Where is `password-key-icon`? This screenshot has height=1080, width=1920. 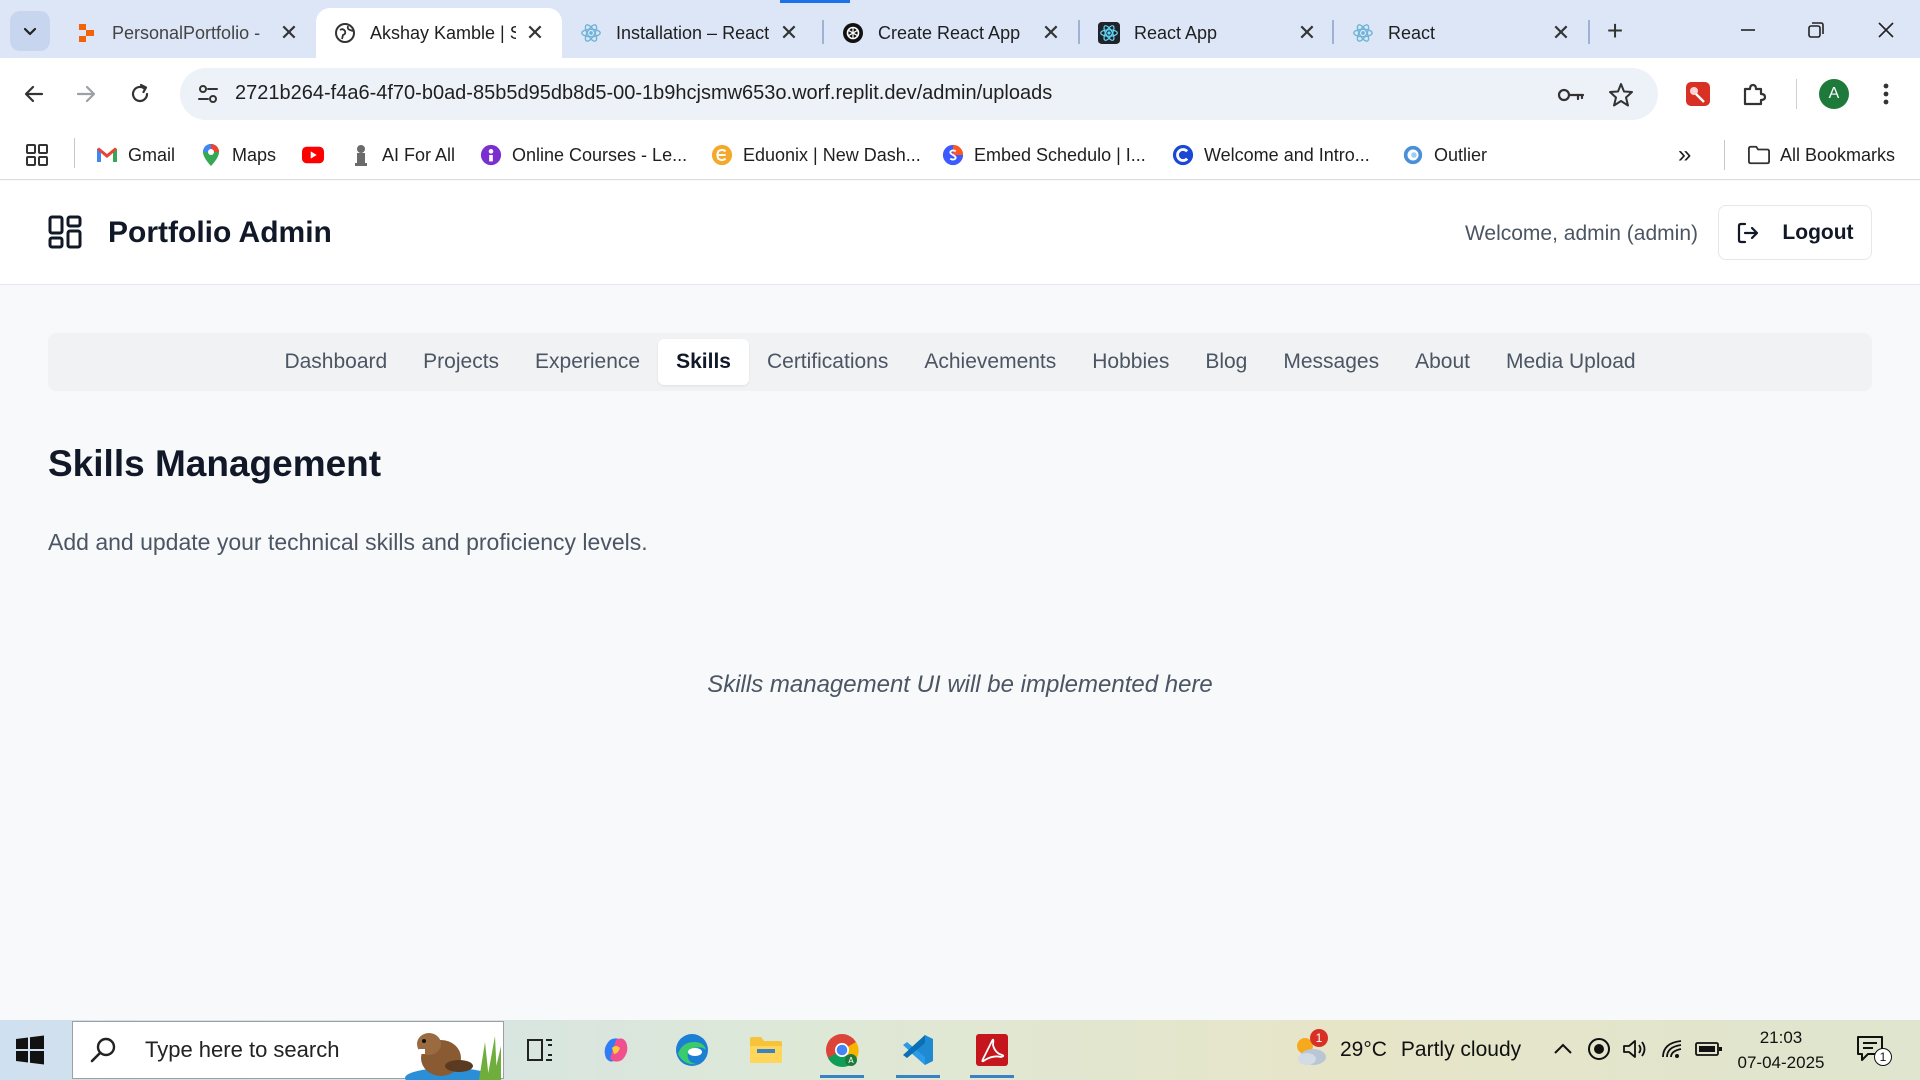
password-key-icon is located at coordinates (1571, 95).